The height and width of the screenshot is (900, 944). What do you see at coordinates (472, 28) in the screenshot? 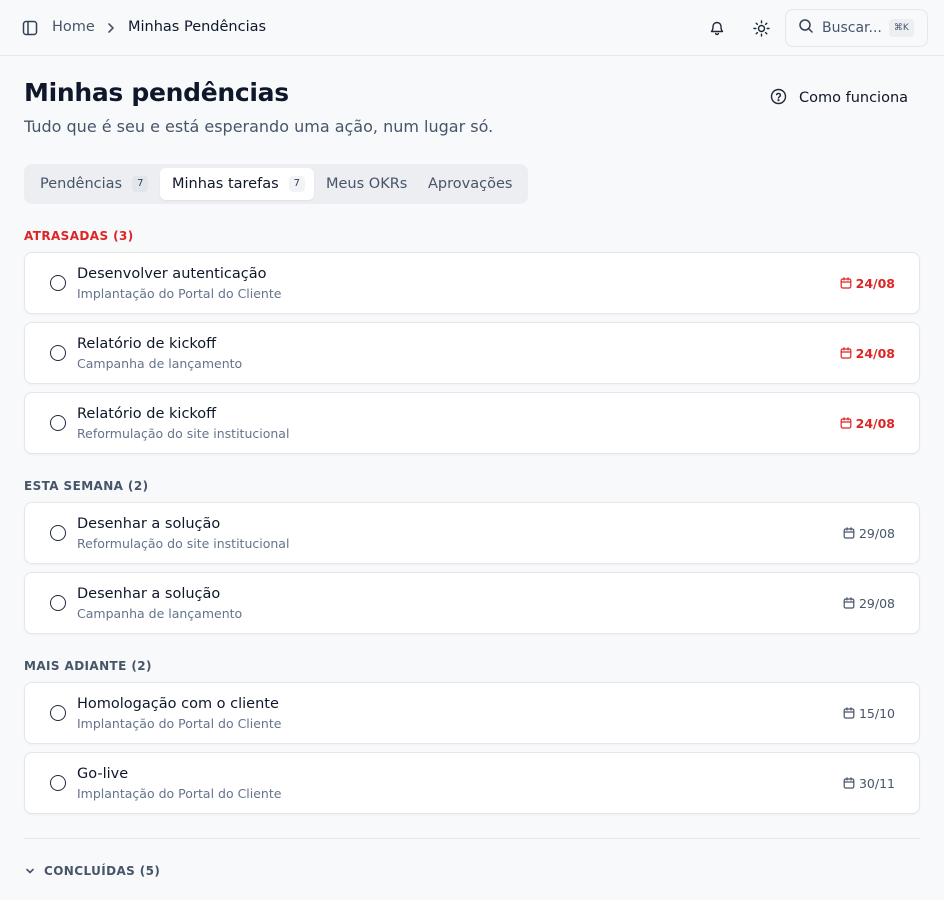
I see `top-bar: Home Minhas Pendências Buscar... ⌘K` at bounding box center [472, 28].